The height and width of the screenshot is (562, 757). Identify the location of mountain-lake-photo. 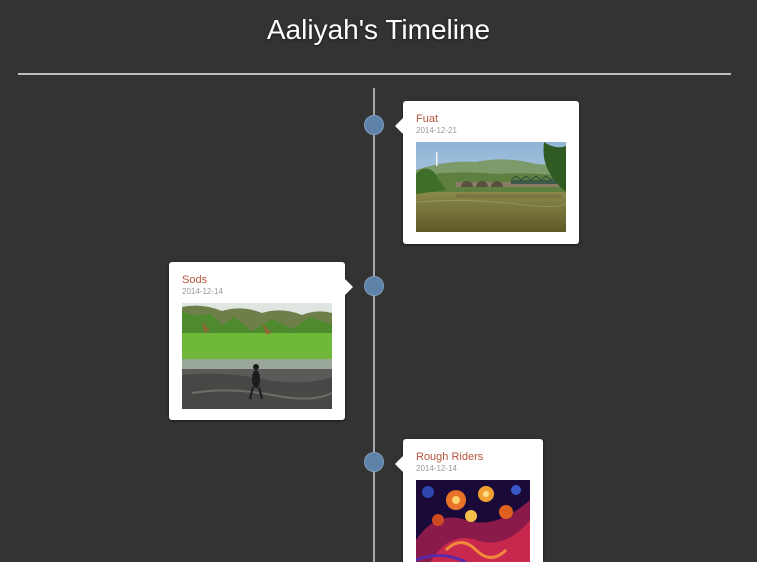
(257, 356).